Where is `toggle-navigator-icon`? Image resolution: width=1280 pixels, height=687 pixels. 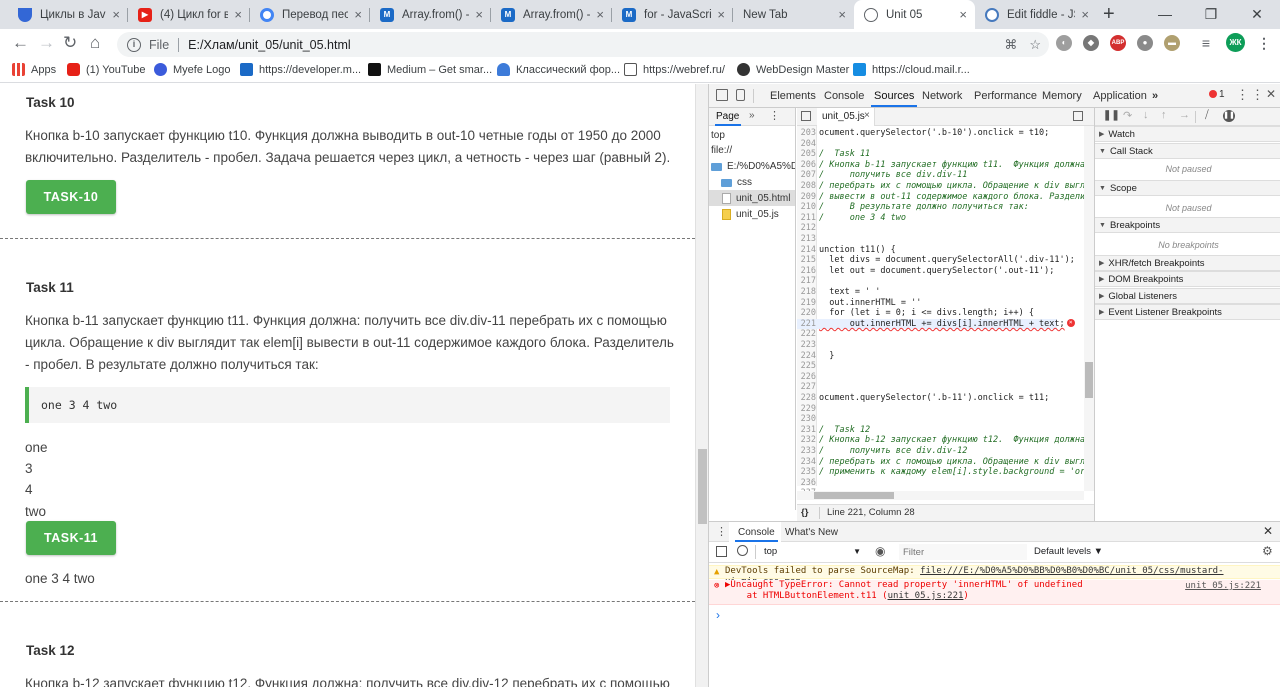
toggle-navigator-icon is located at coordinates (806, 116).